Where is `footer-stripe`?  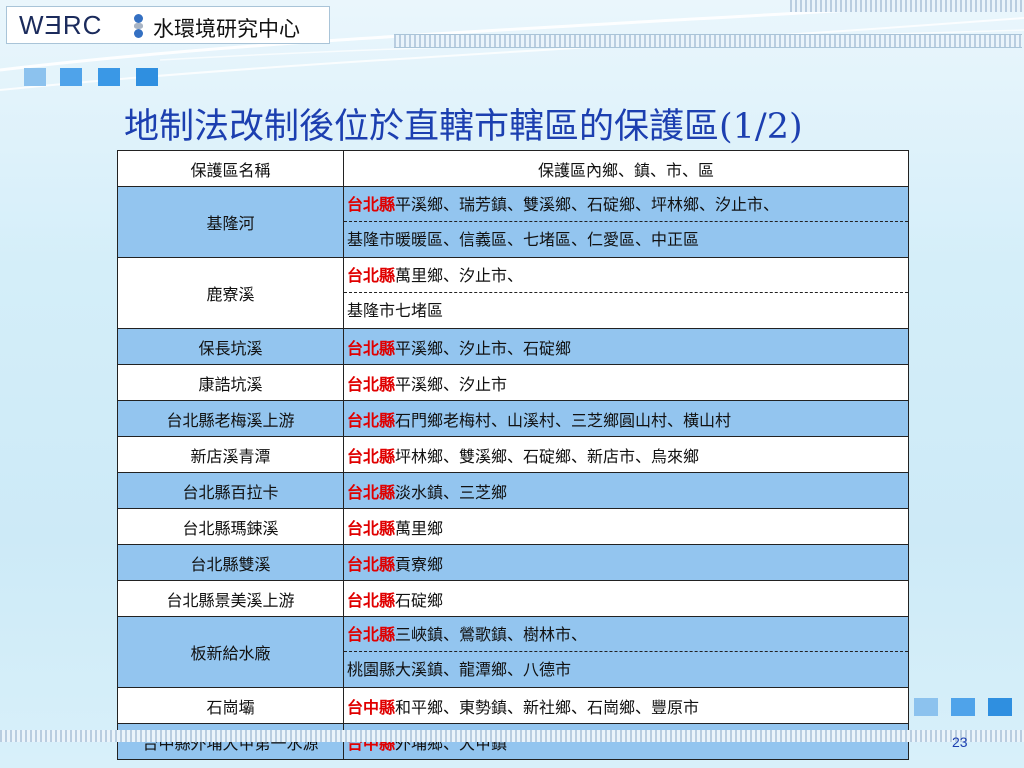 footer-stripe is located at coordinates (512, 736).